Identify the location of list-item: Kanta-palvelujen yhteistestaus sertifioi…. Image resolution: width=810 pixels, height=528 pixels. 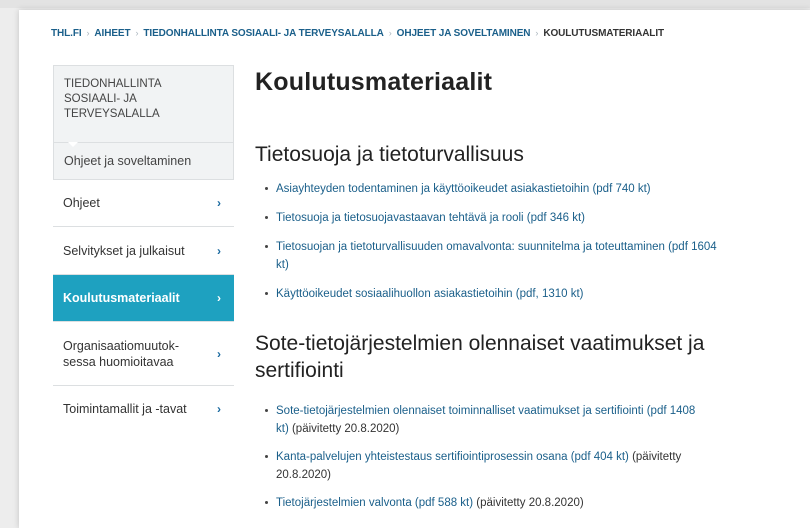
(515, 466).